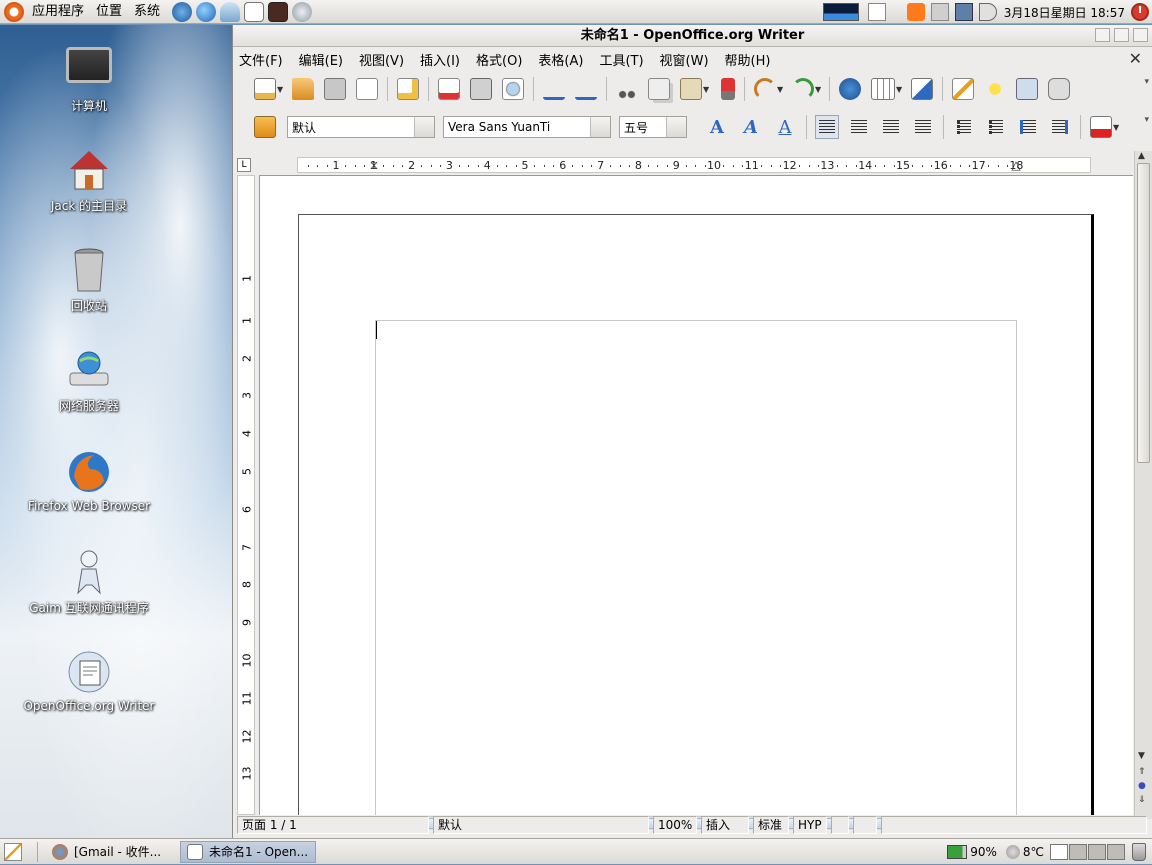 Image resolution: width=1152 pixels, height=865 pixels. I want to click on ruler-strip: 1 1 2 3 4 5 6 7 8 9 10 11 12 13 14 15 16 17 18 ⧖ △, so click(694, 165).